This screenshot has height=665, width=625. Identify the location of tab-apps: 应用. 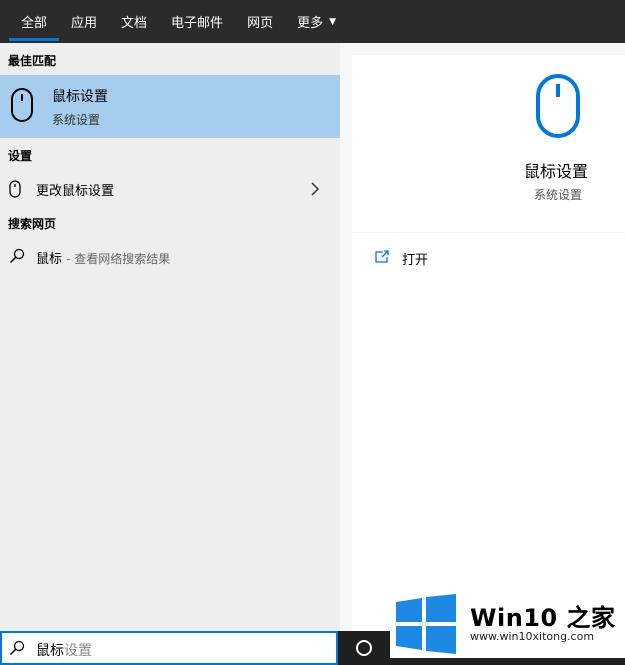
(84, 21).